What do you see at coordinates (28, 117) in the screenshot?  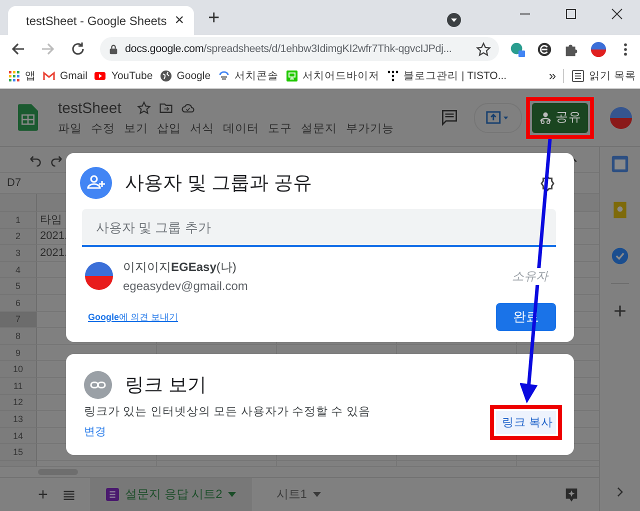 I see `spreadsheet-logo` at bounding box center [28, 117].